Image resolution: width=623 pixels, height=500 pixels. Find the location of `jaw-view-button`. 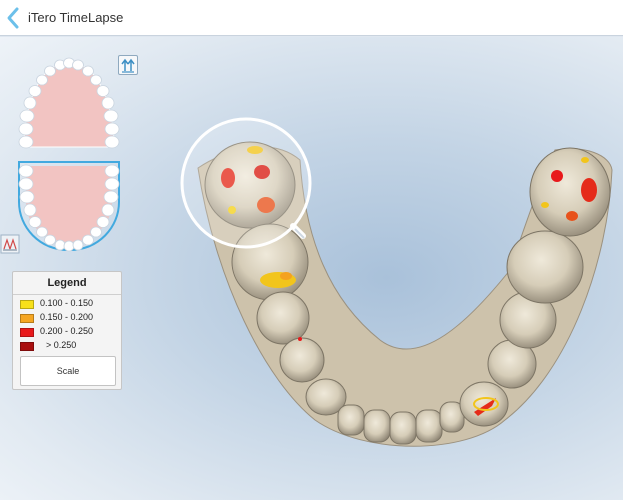

jaw-view-button is located at coordinates (10, 244).